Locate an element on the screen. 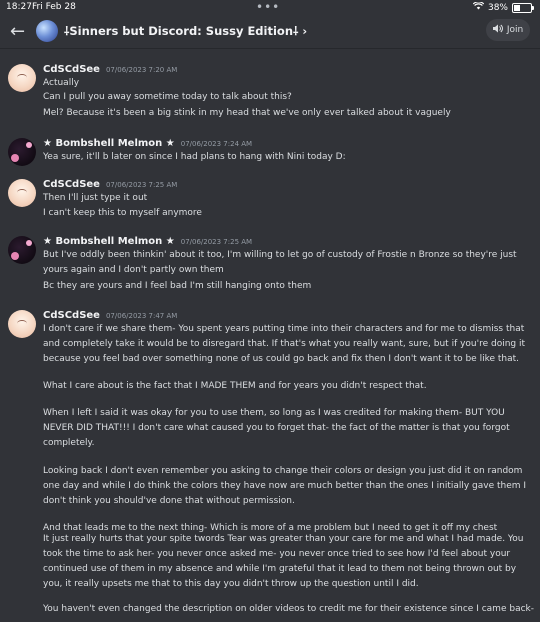 Image resolution: width=540 pixels, height=622 pixels. status-bar: 18:27 Fri Feb 28 ••• 38% is located at coordinates (270, 7).